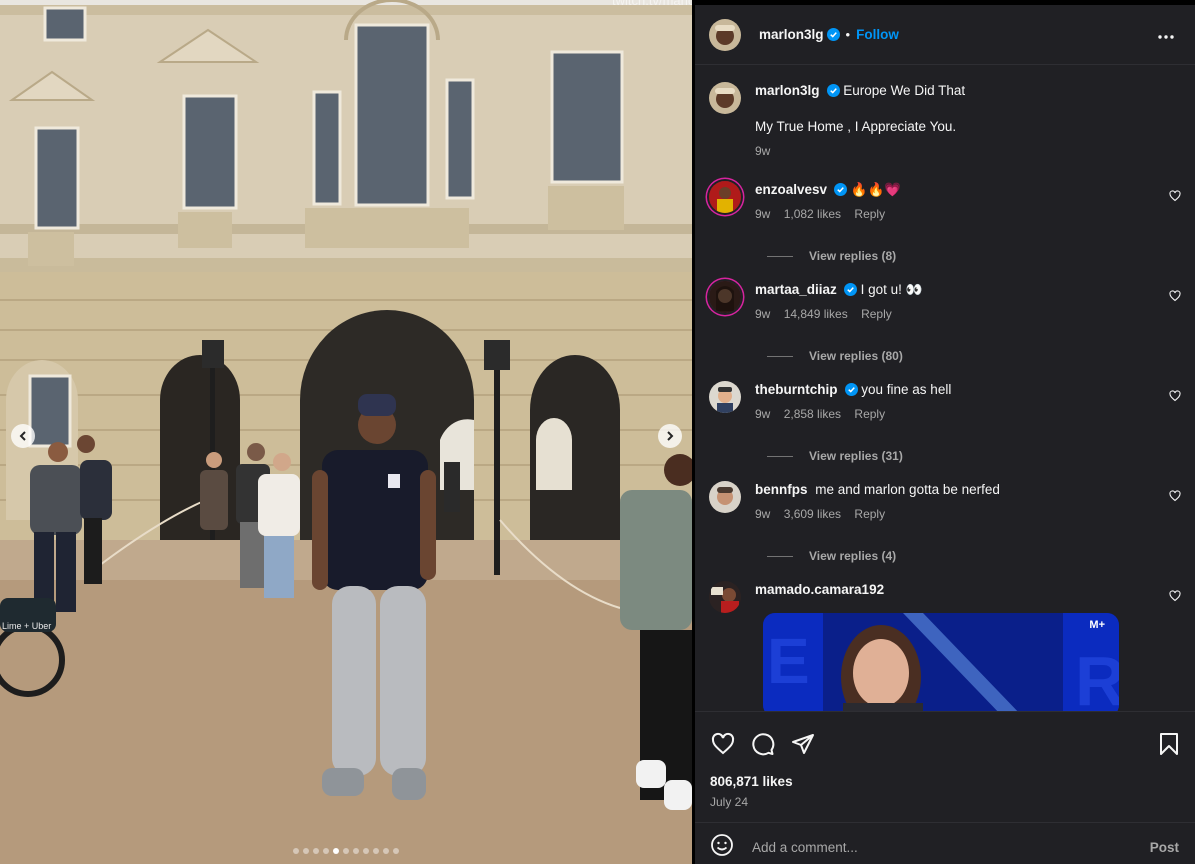 The height and width of the screenshot is (864, 1195). What do you see at coordinates (751, 781) in the screenshot?
I see `likes-count: 806,871 likes` at bounding box center [751, 781].